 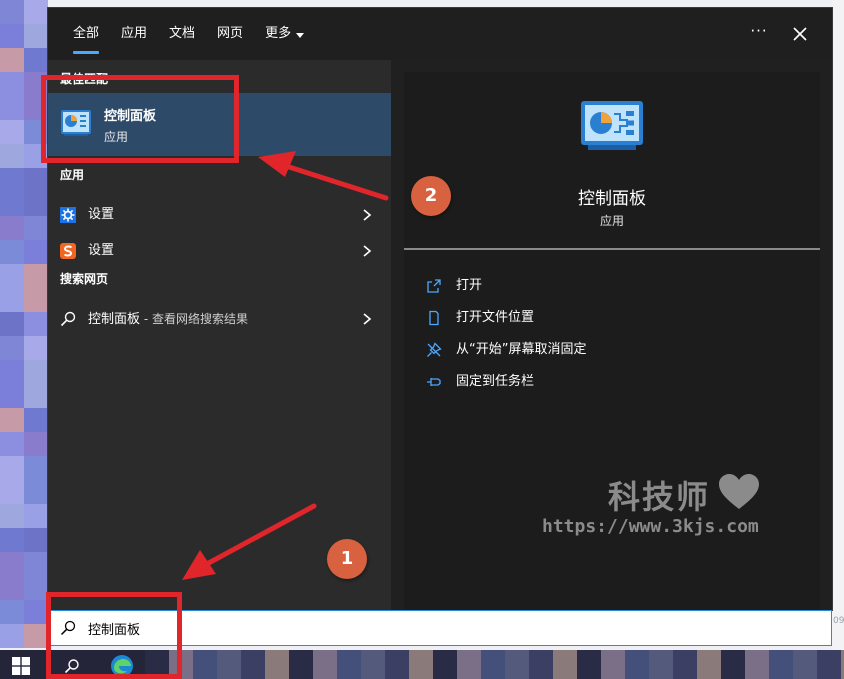 I want to click on action-label: 固定到任务栏, so click(x=495, y=381).